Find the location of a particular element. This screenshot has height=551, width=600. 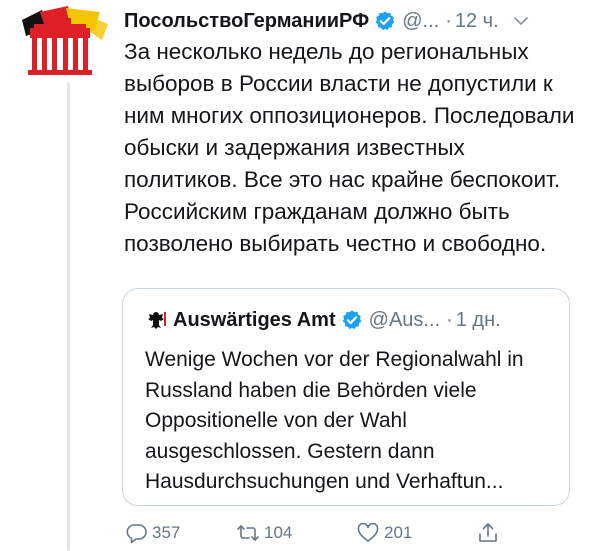

heart-icon is located at coordinates (368, 532).